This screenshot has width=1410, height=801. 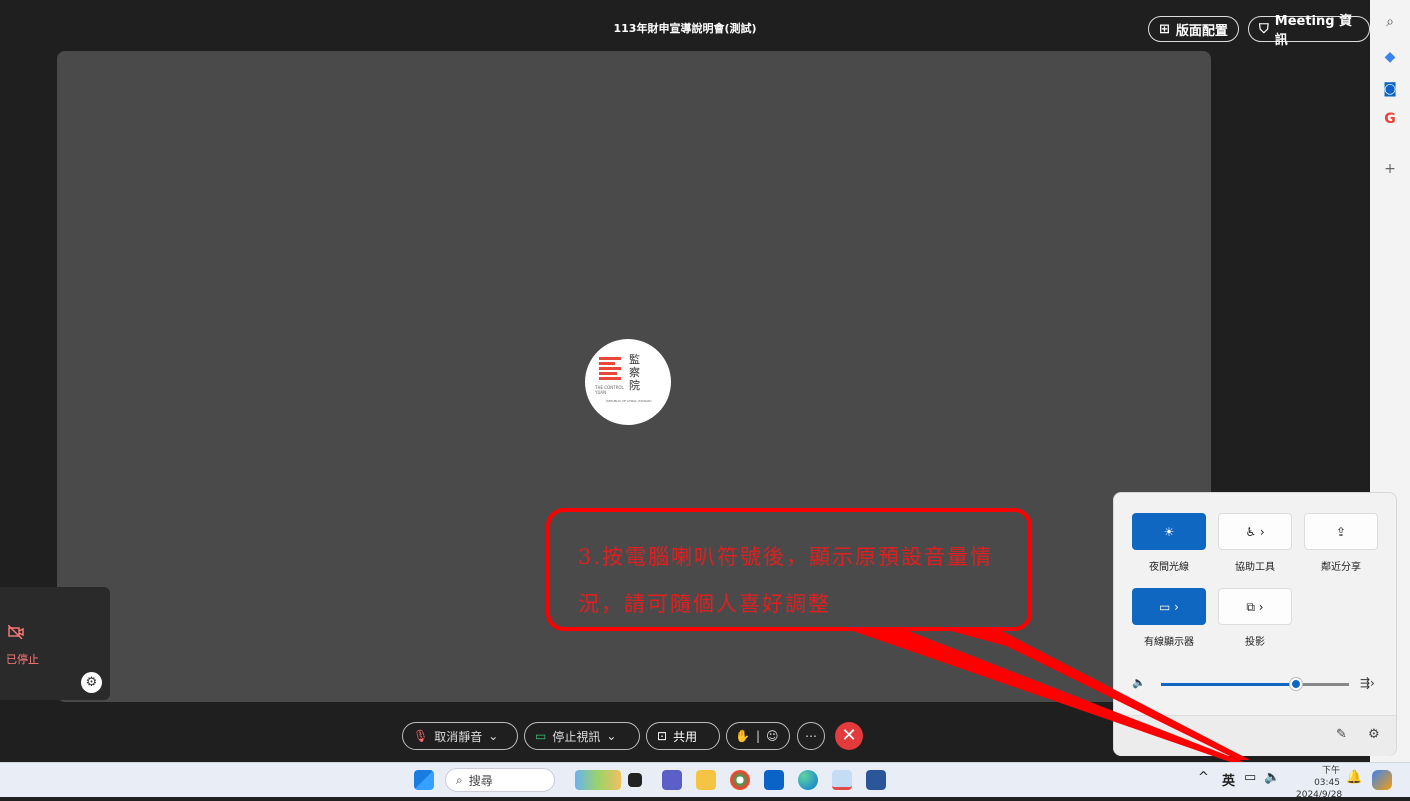 What do you see at coordinates (786, 580) in the screenshot?
I see `annotation-text: 3.按電腦喇叭符號後，顯示原預設音量情況，請可隨個人喜好調整` at bounding box center [786, 580].